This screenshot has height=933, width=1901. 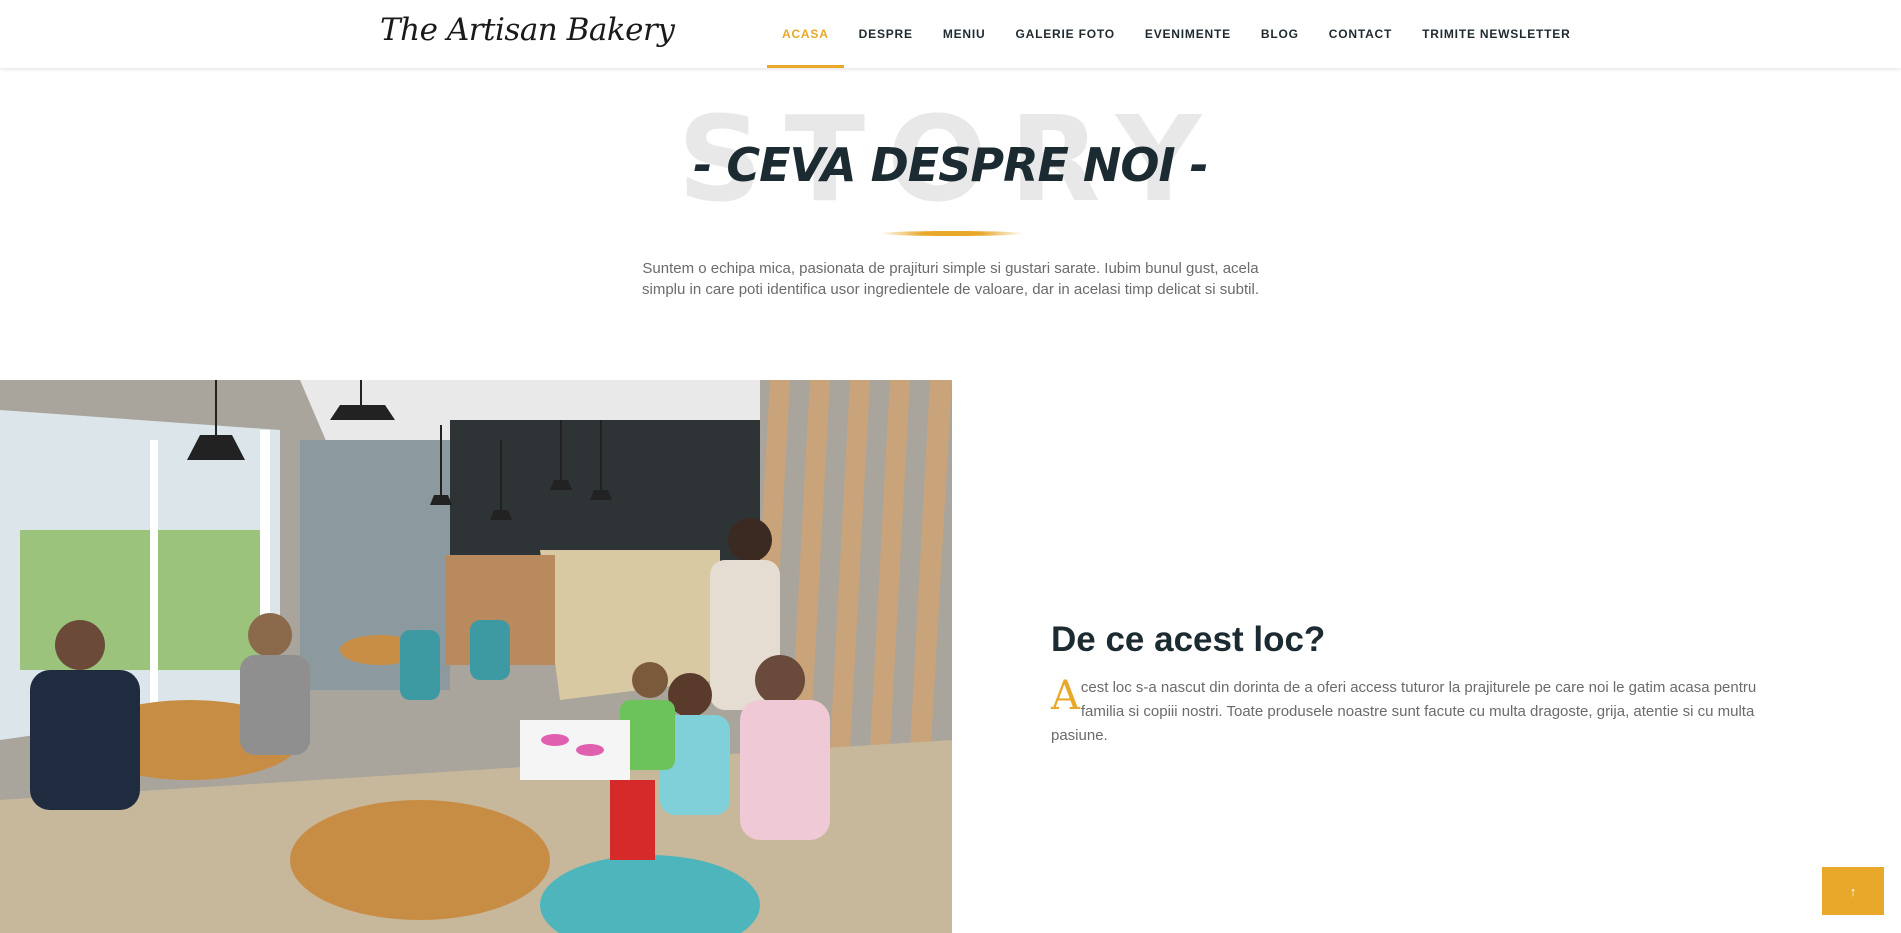 I want to click on nav-item-despre: DESPRE, so click(x=886, y=34).